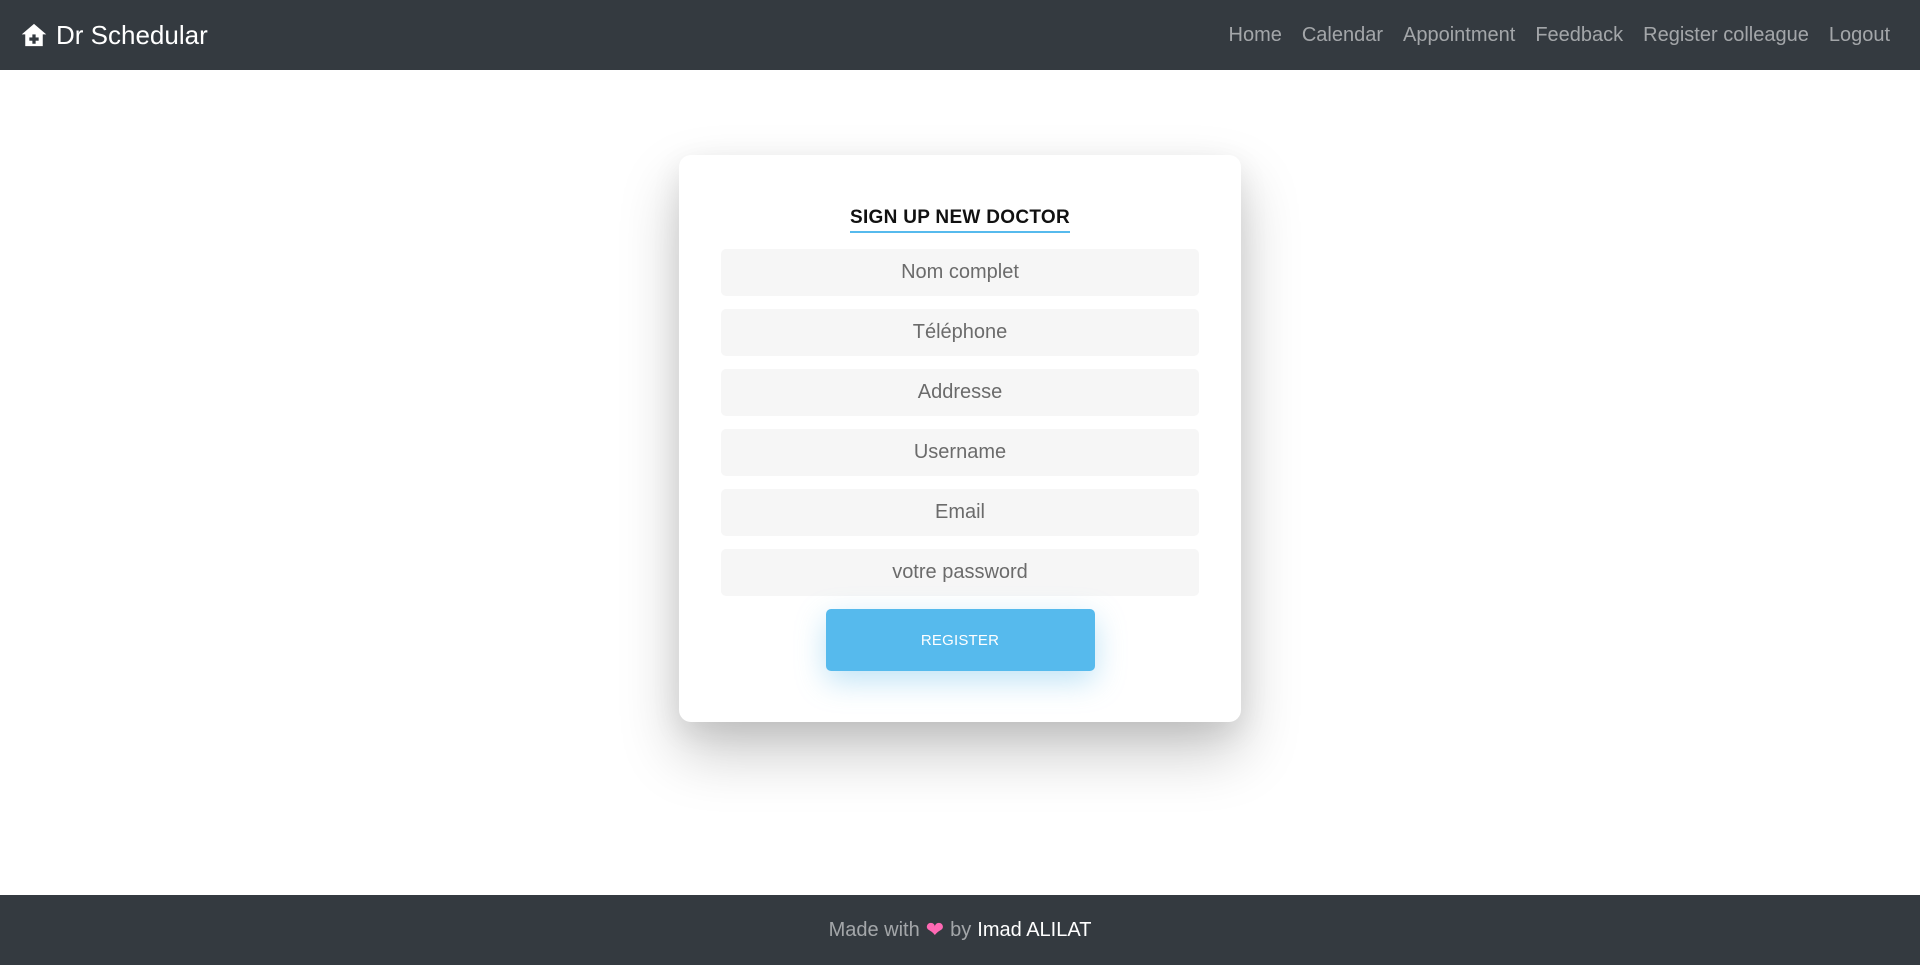 The width and height of the screenshot is (1920, 965). I want to click on author-link: Imad ALILAT, so click(1034, 930).